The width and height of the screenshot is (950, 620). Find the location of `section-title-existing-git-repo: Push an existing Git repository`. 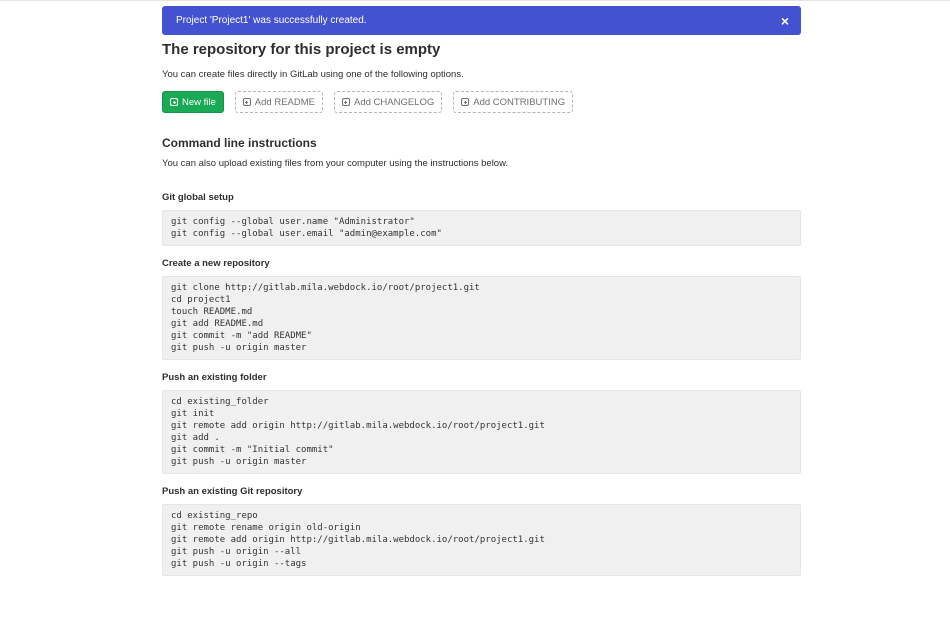

section-title-existing-git-repo: Push an existing Git repository is located at coordinates (232, 491).